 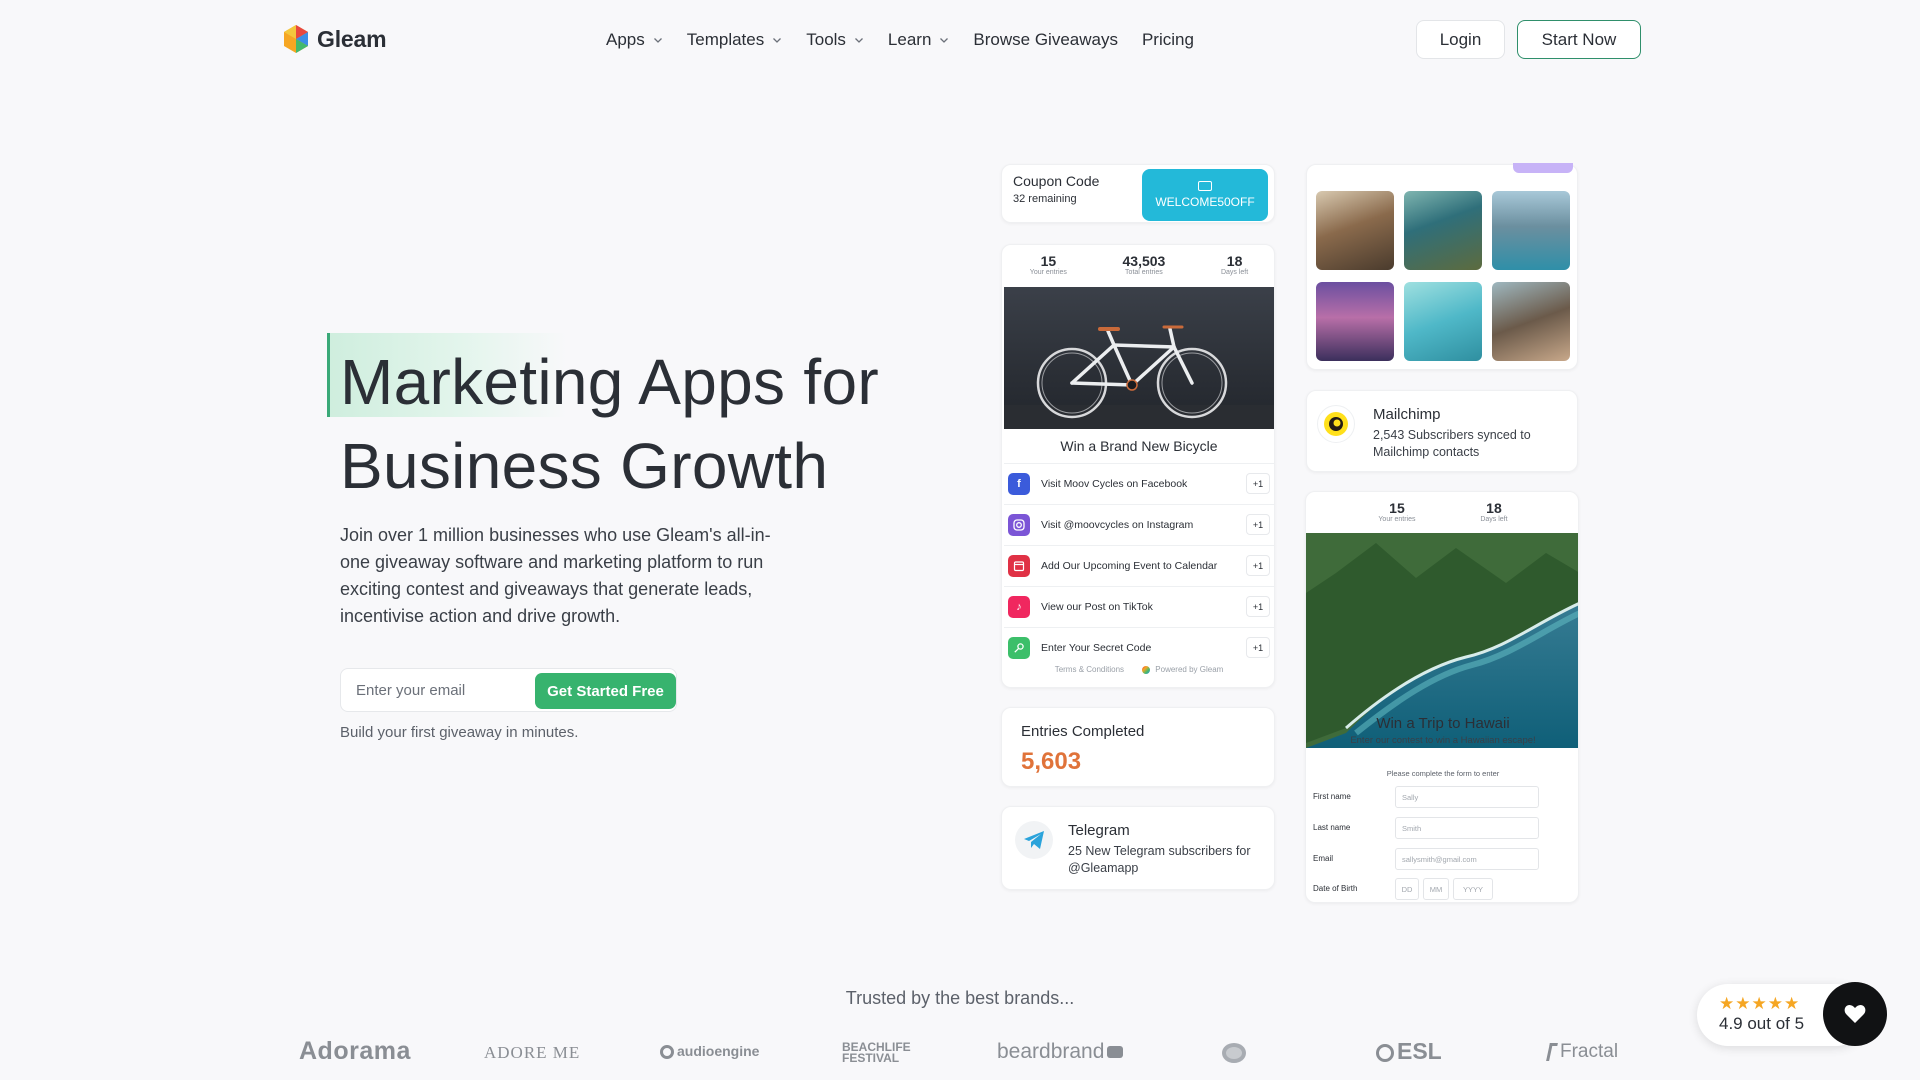 I want to click on facebook-icon: f, so click(x=1019, y=484).